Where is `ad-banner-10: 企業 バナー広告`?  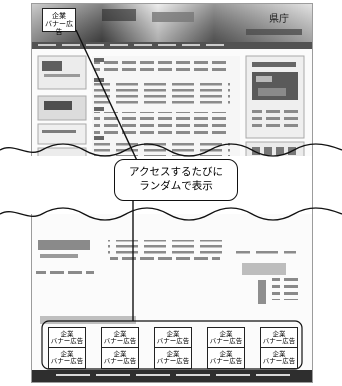
ad-banner-10: 企業 バナー広告 is located at coordinates (279, 358).